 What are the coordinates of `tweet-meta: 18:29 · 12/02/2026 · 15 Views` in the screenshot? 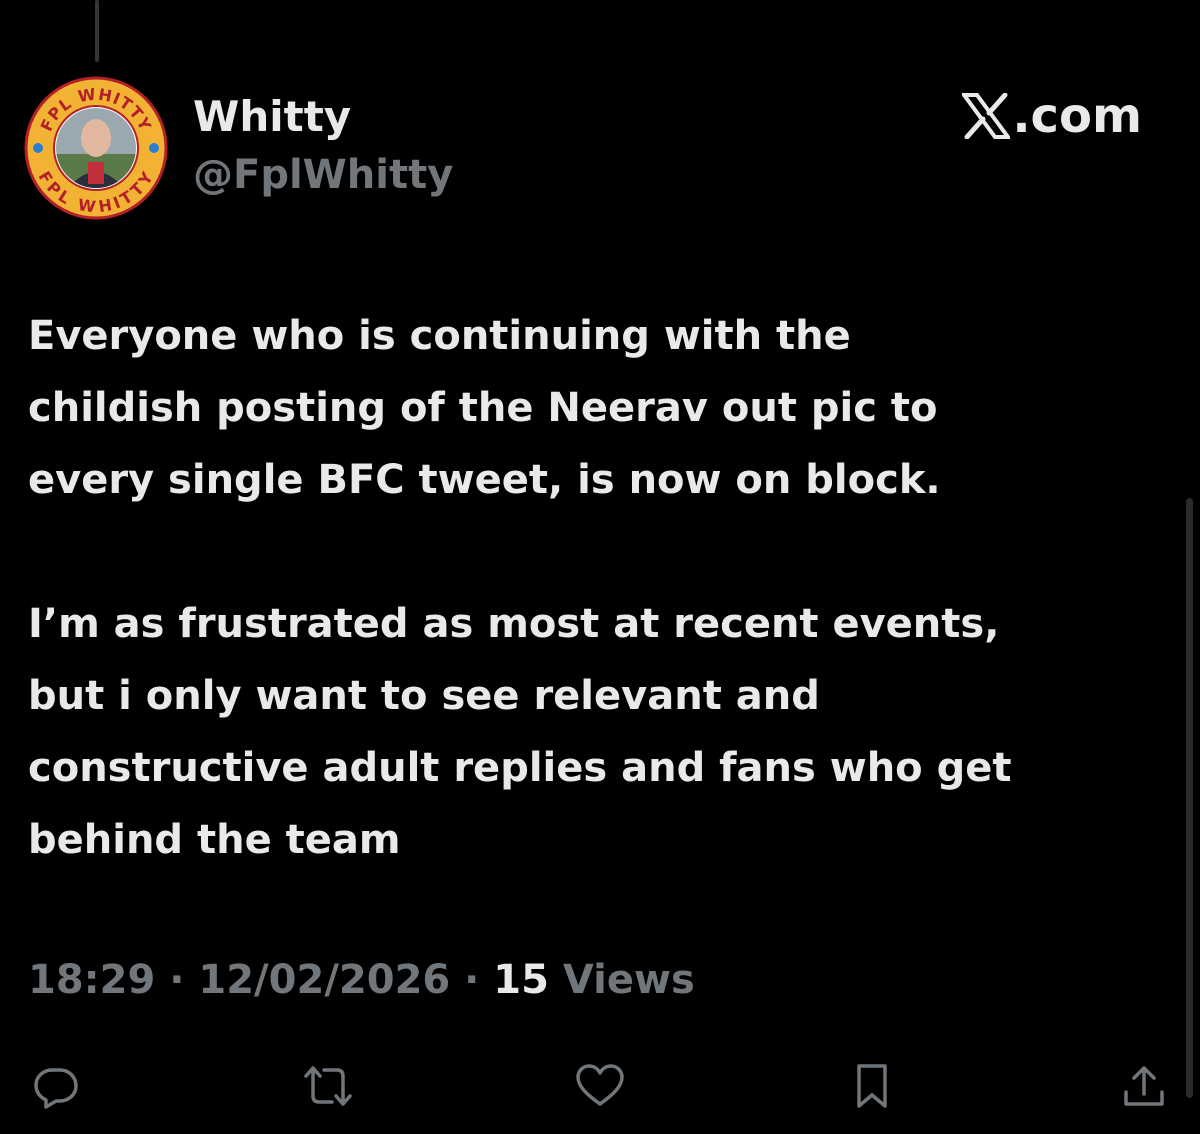 It's located at (361, 980).